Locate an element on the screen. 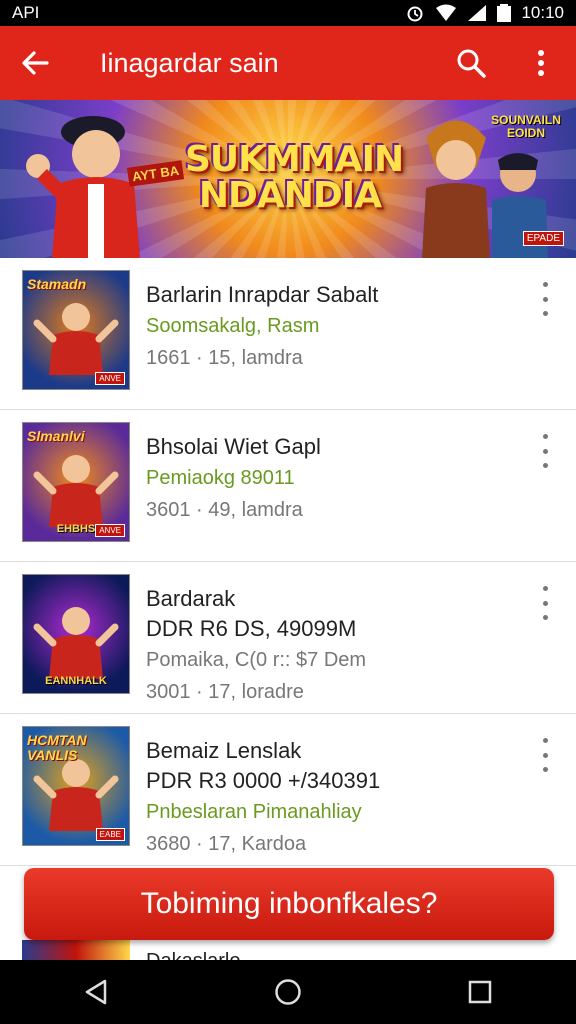 The width and height of the screenshot is (576, 1024). system-nav-bar is located at coordinates (288, 992).